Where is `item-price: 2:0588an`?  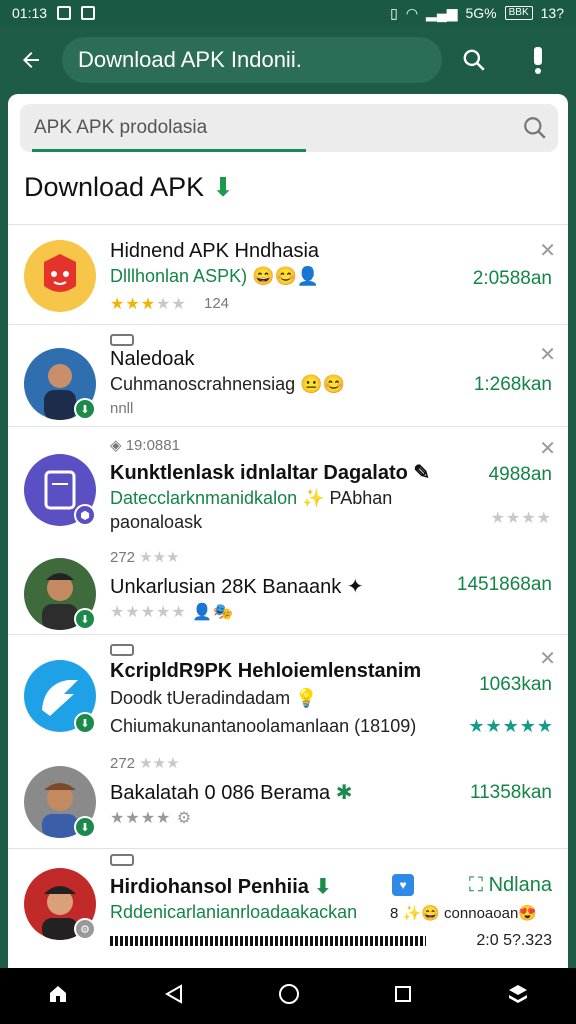 item-price: 2:0588an is located at coordinates (512, 278).